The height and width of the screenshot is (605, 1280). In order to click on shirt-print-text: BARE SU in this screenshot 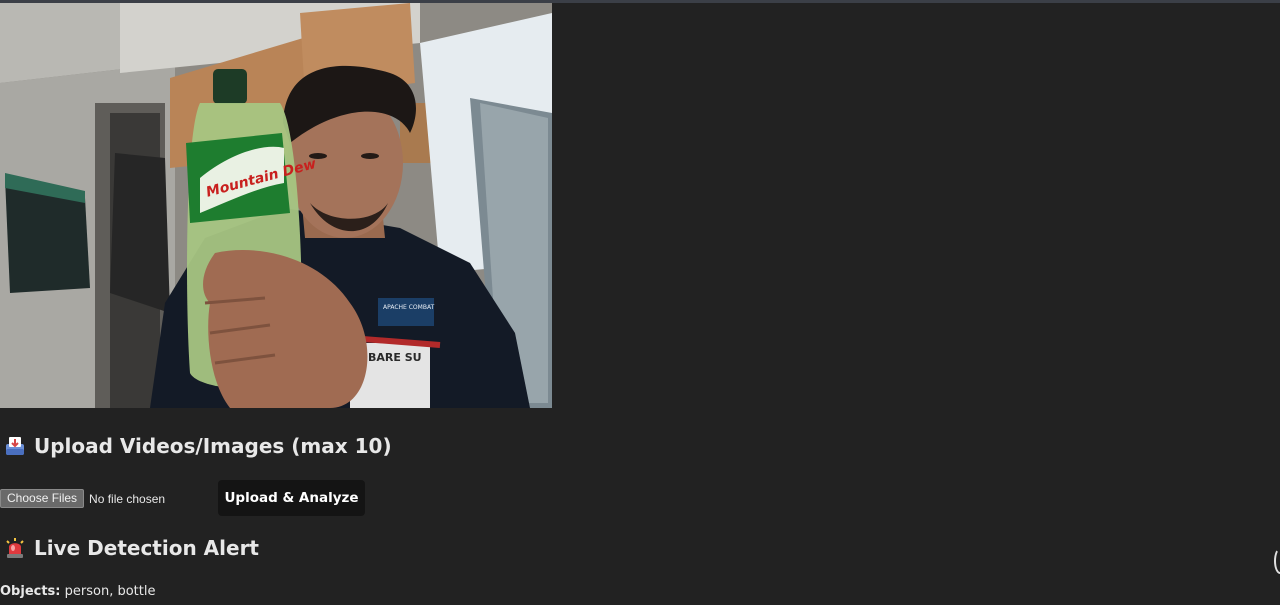, I will do `click(395, 357)`.